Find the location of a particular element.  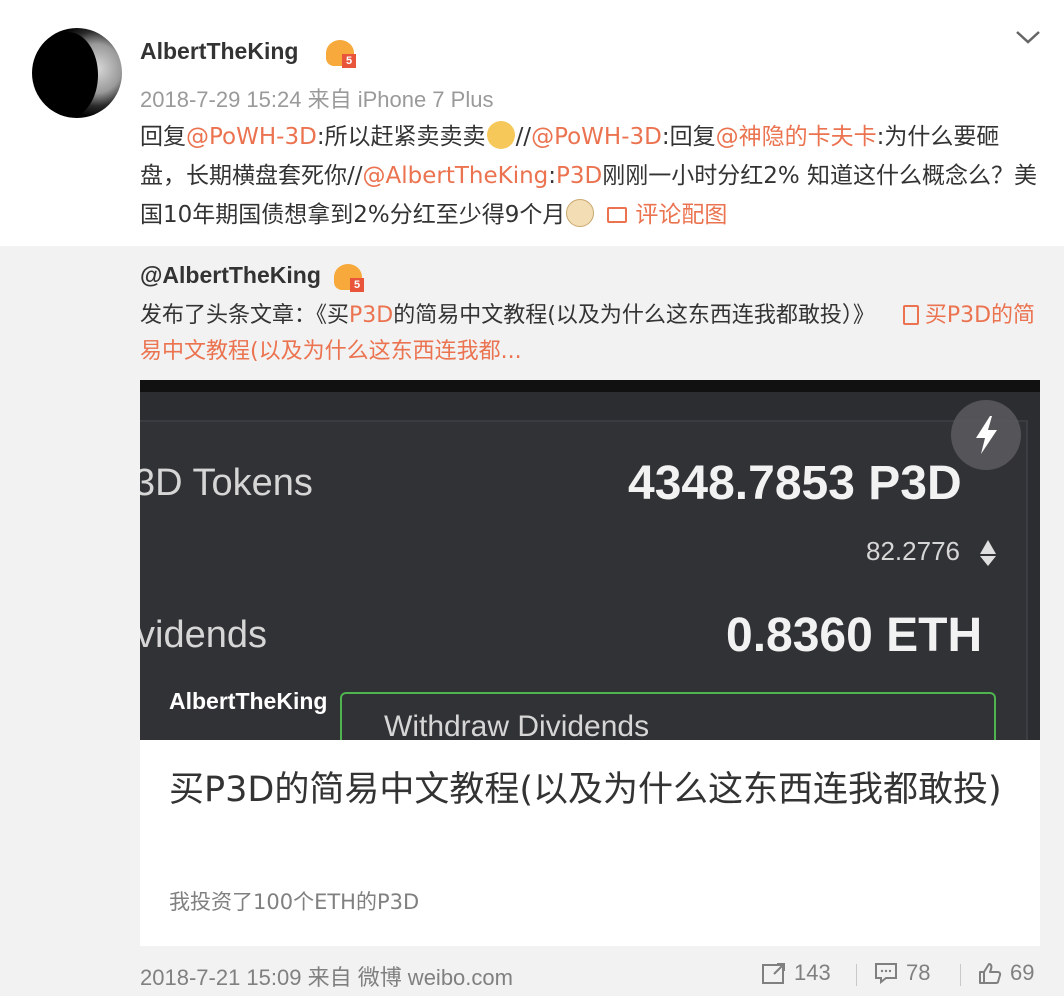

flash-icon is located at coordinates (986, 435).